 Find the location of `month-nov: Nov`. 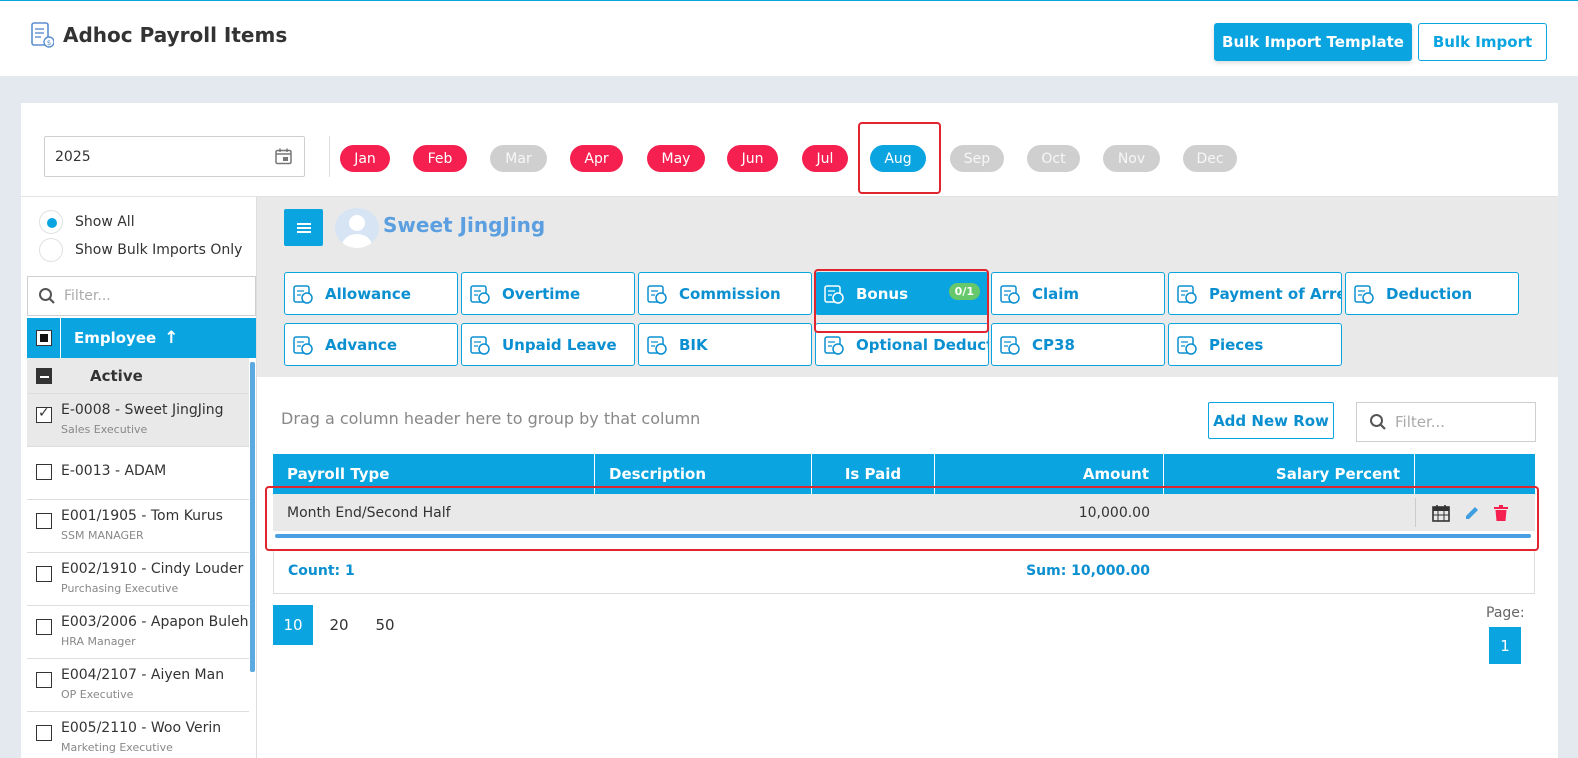

month-nov: Nov is located at coordinates (1131, 158).